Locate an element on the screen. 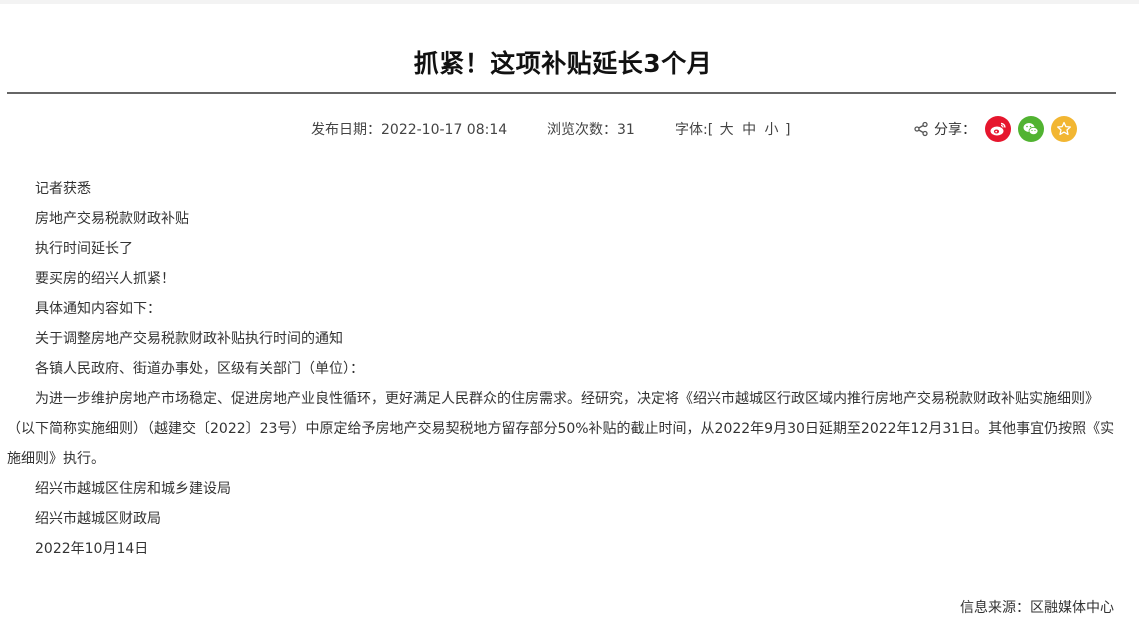  article-paragraph: 各镇人民政府、街道办事处，区级有关部门（单位）： is located at coordinates (199, 369).